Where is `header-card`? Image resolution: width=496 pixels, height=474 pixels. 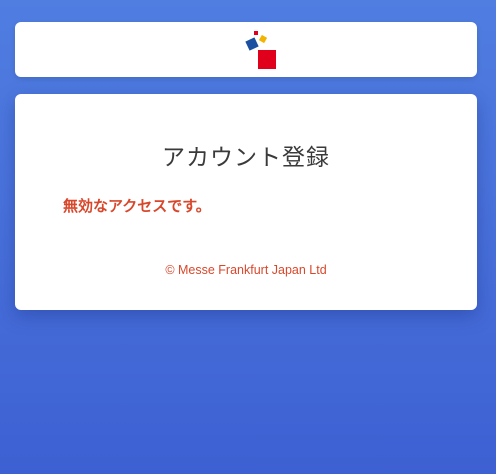 header-card is located at coordinates (246, 49).